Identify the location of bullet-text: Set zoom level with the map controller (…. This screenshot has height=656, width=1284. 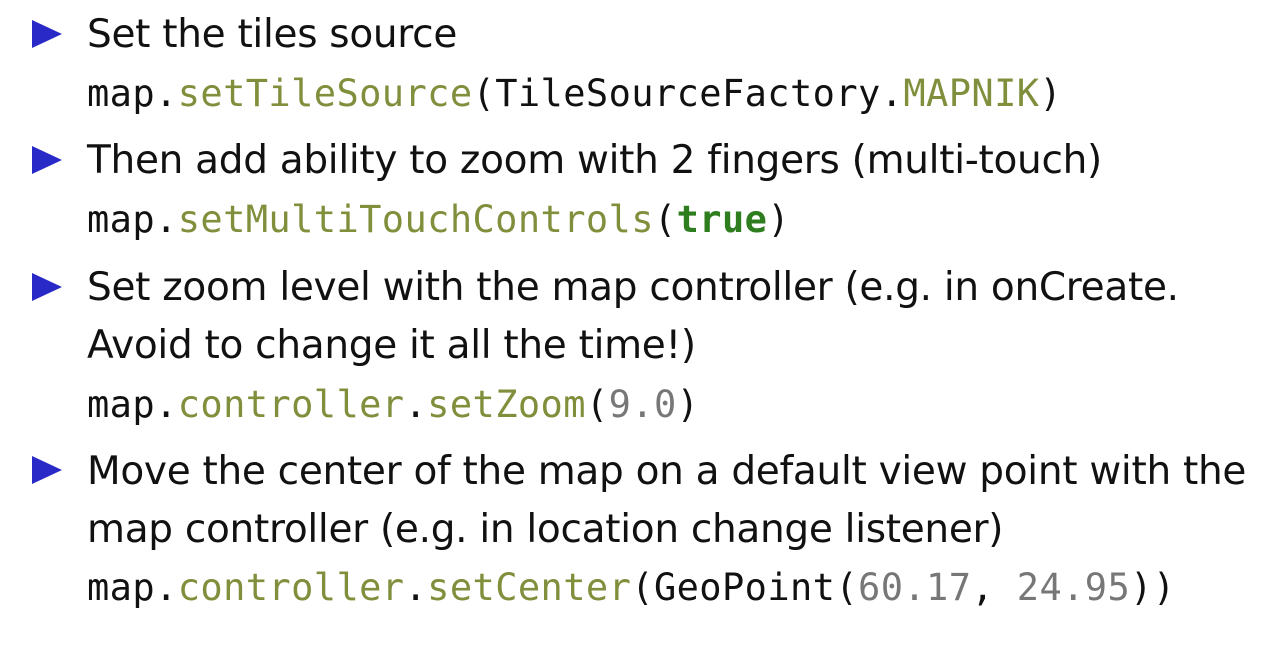
(633, 287).